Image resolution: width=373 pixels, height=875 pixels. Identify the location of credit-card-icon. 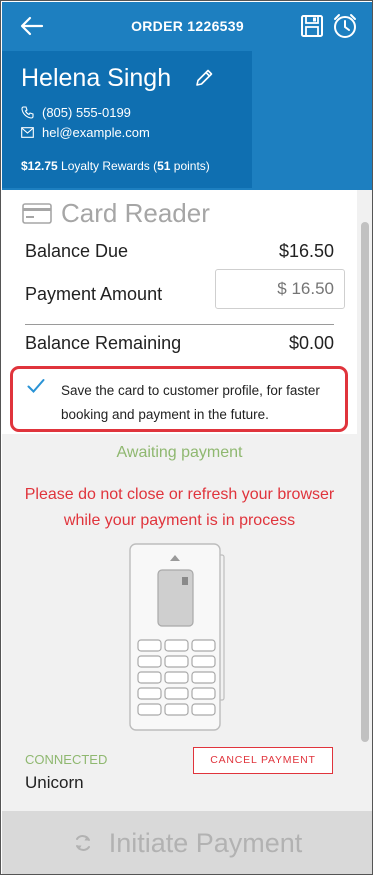
(37, 213).